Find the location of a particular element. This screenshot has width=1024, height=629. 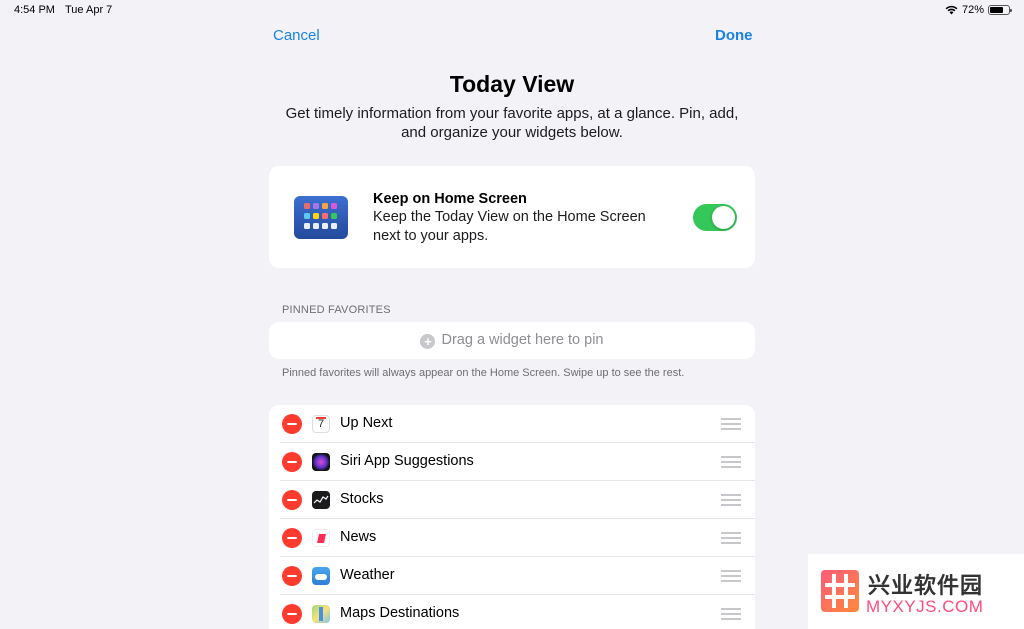

pin-drop-hint-text: Drag a widget here to pin is located at coordinates (522, 340).